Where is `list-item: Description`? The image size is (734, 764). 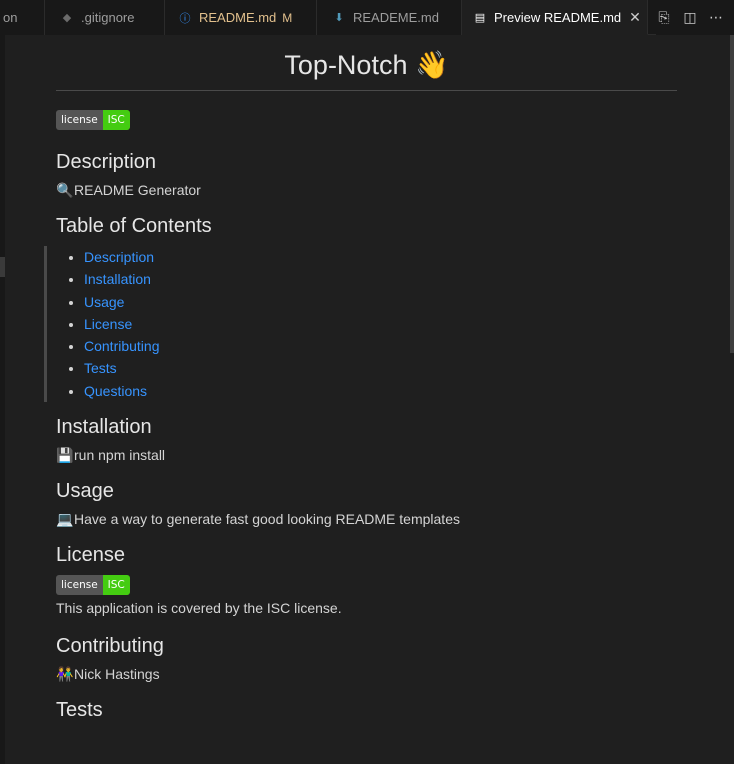 list-item: Description is located at coordinates (380, 257).